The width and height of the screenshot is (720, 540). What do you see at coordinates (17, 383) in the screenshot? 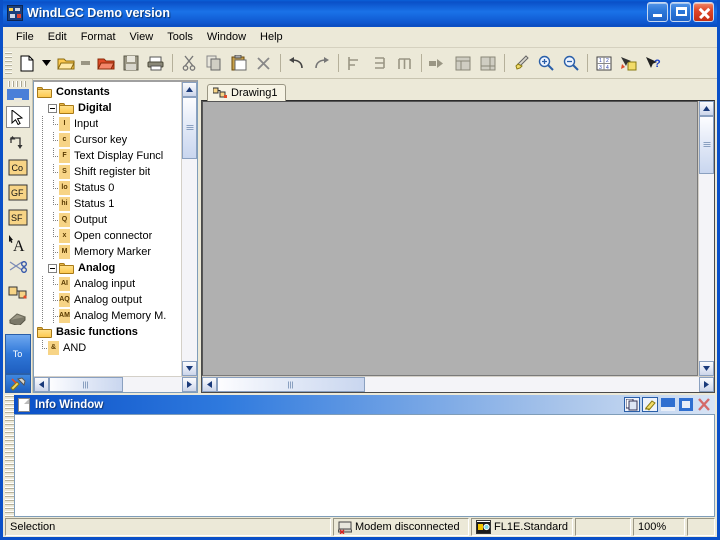
I see `tools-button` at bounding box center [17, 383].